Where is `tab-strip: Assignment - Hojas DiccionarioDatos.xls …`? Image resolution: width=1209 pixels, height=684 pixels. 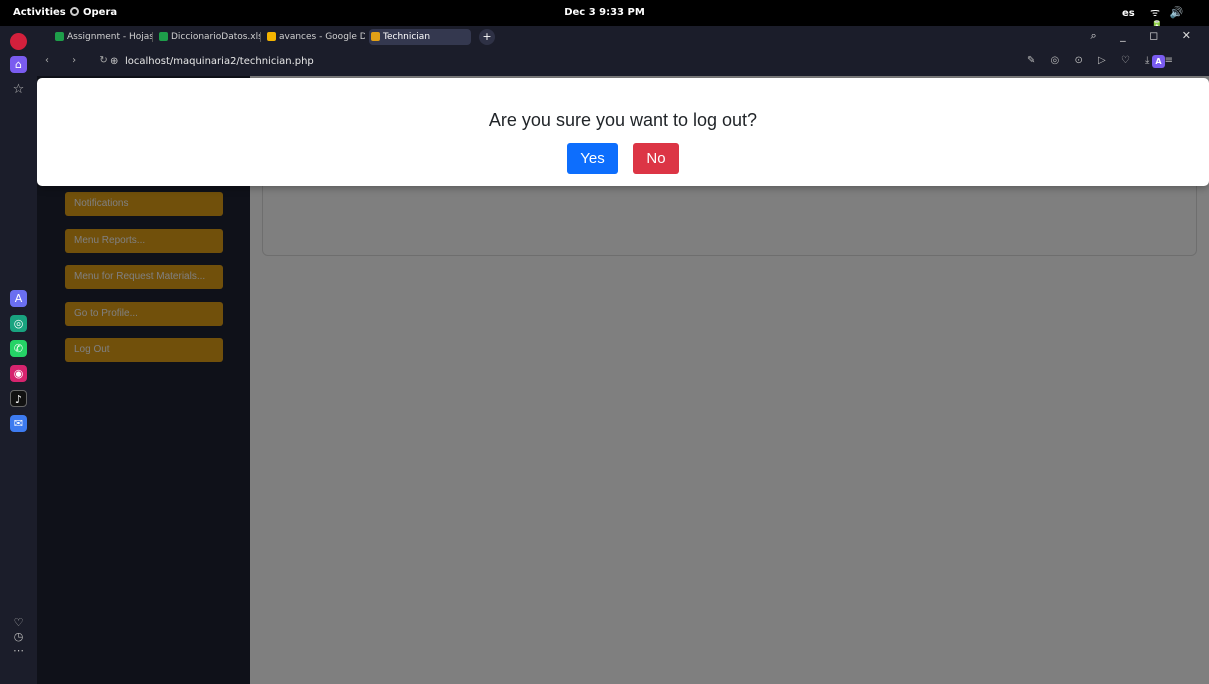 tab-strip: Assignment - Hojas DiccionarioDatos.xls … is located at coordinates (623, 37).